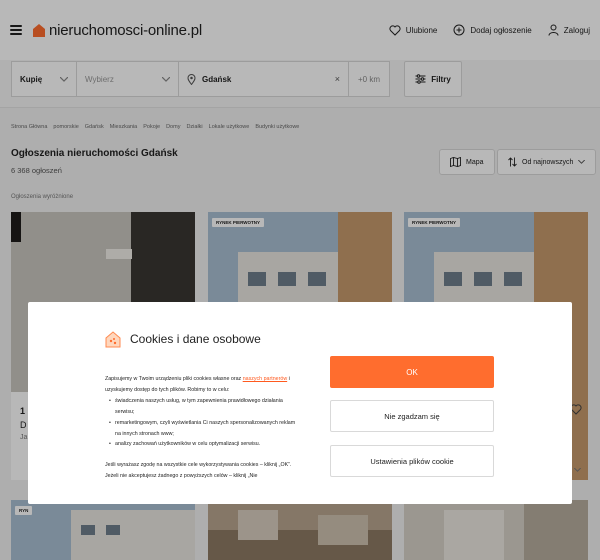  I want to click on cookie-settings-button: Ustawienia plików cookie, so click(412, 461).